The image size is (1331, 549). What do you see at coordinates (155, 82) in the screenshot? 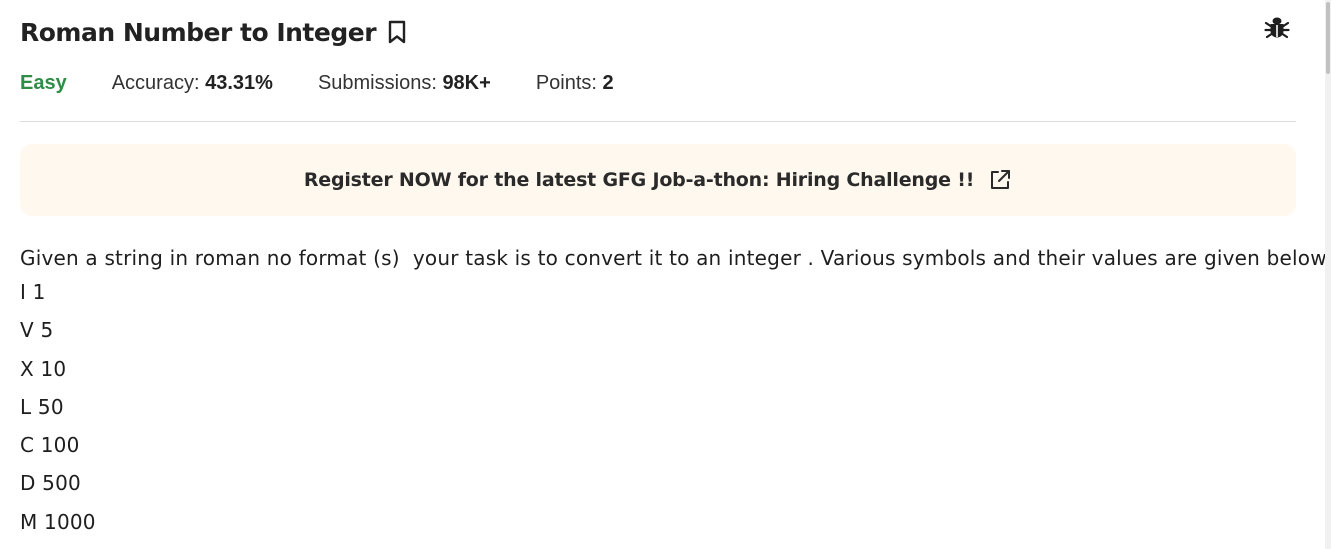
I see `accuracy-label: Accuracy:` at bounding box center [155, 82].